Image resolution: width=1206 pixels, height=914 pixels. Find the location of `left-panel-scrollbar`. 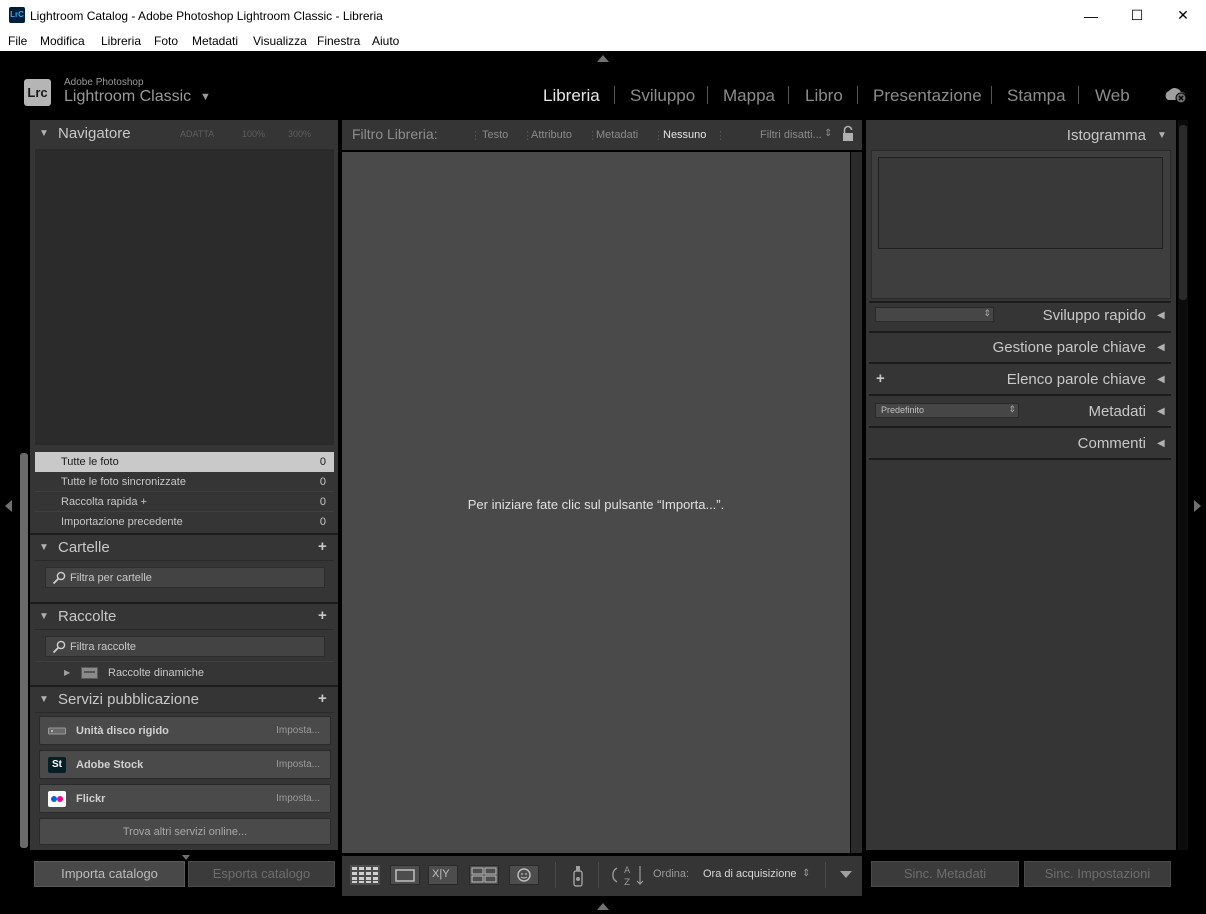

left-panel-scrollbar is located at coordinates (24, 650).